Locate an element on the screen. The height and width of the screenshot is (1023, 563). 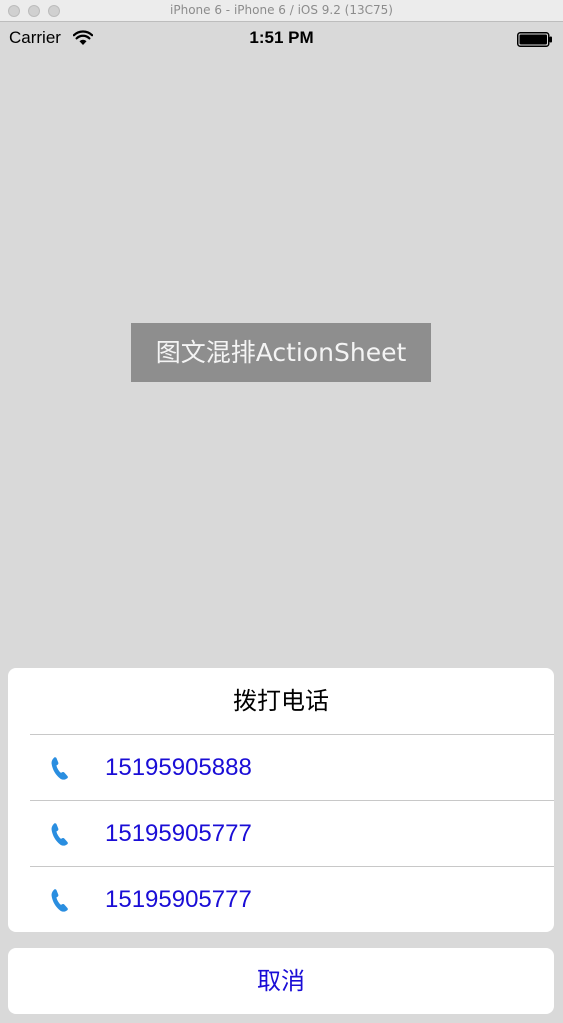
phone-number-label: 15195905888 is located at coordinates (178, 767).